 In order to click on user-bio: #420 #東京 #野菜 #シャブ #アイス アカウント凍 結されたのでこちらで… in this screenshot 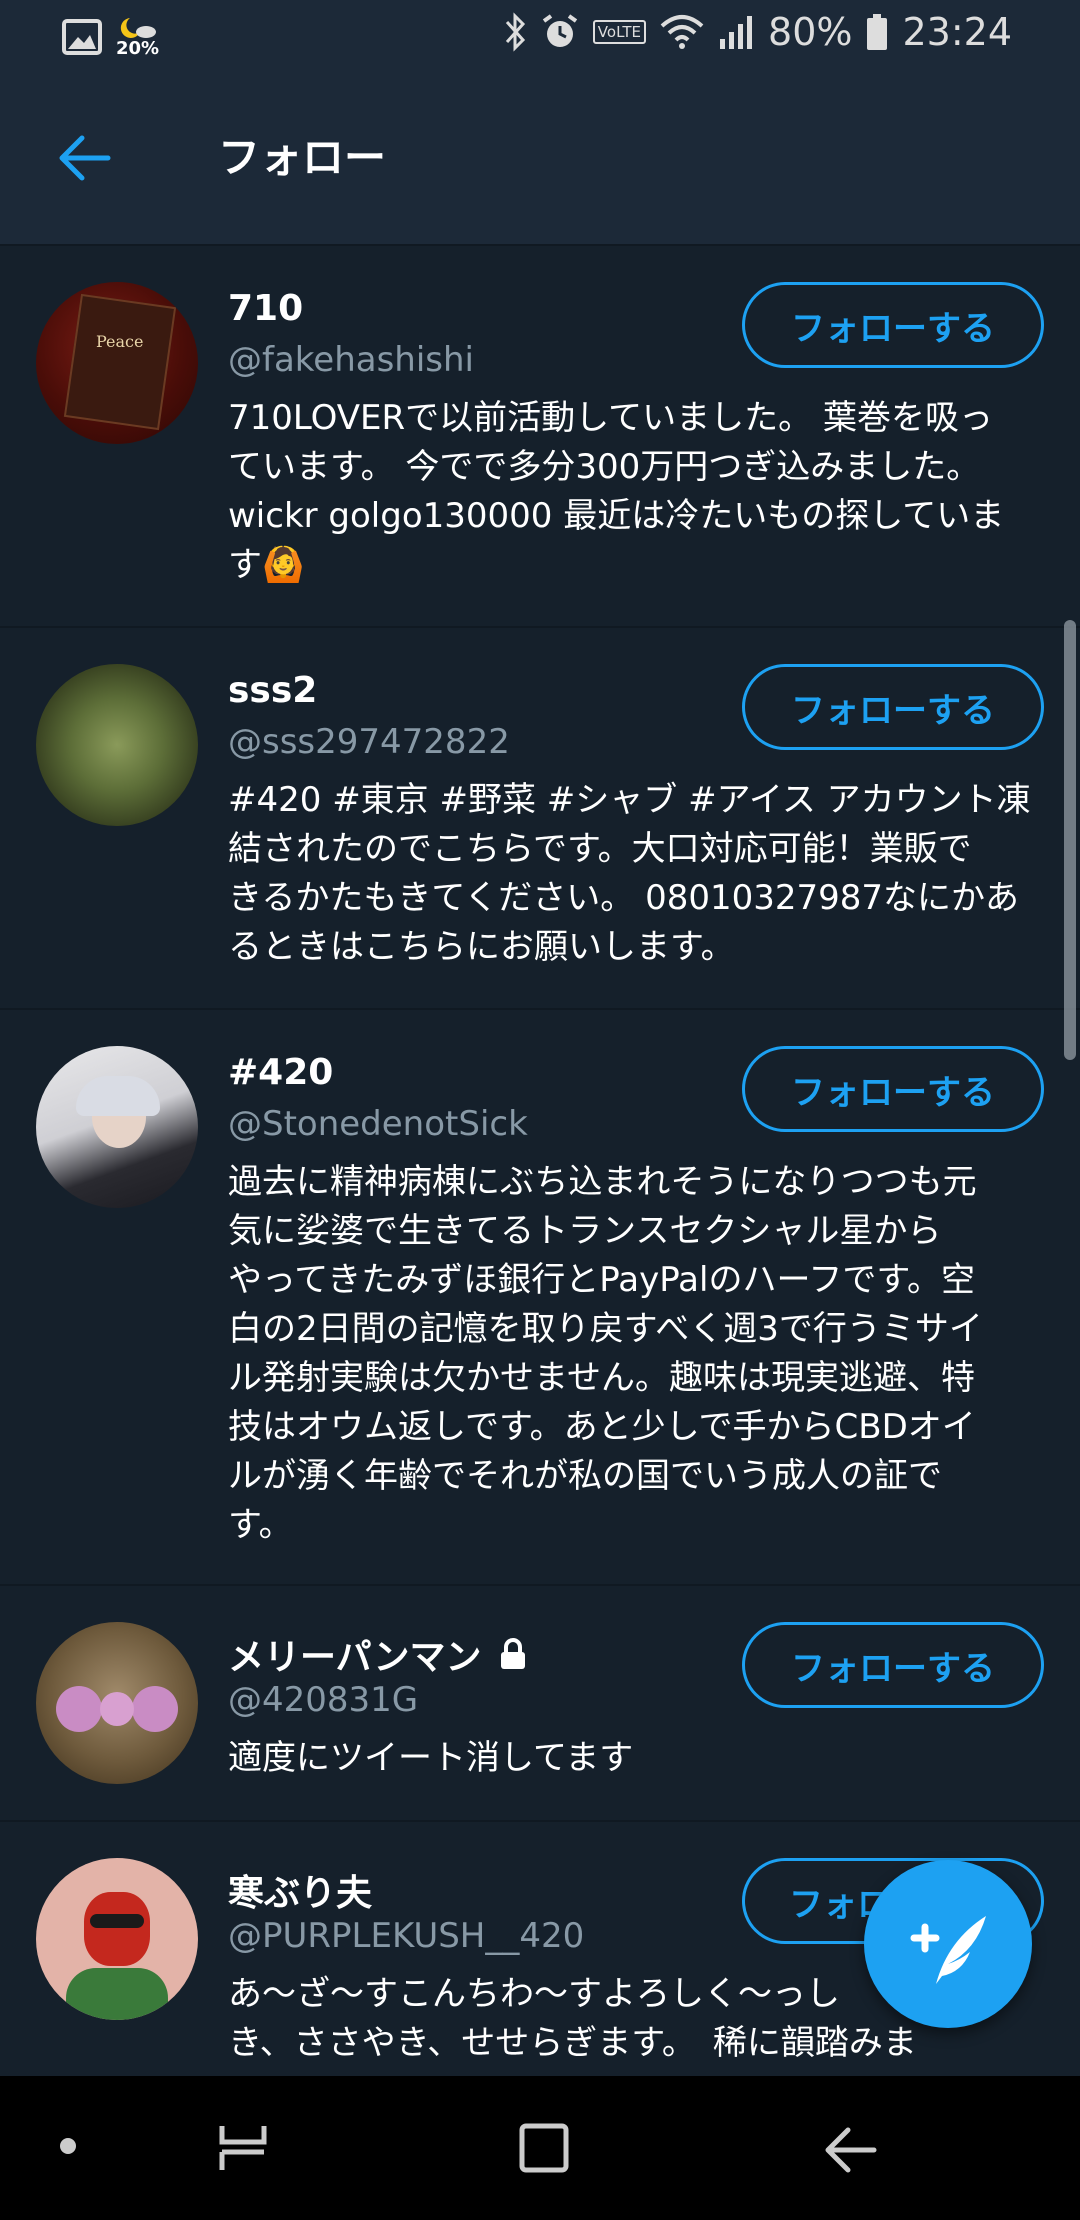, I will do `click(638, 874)`.